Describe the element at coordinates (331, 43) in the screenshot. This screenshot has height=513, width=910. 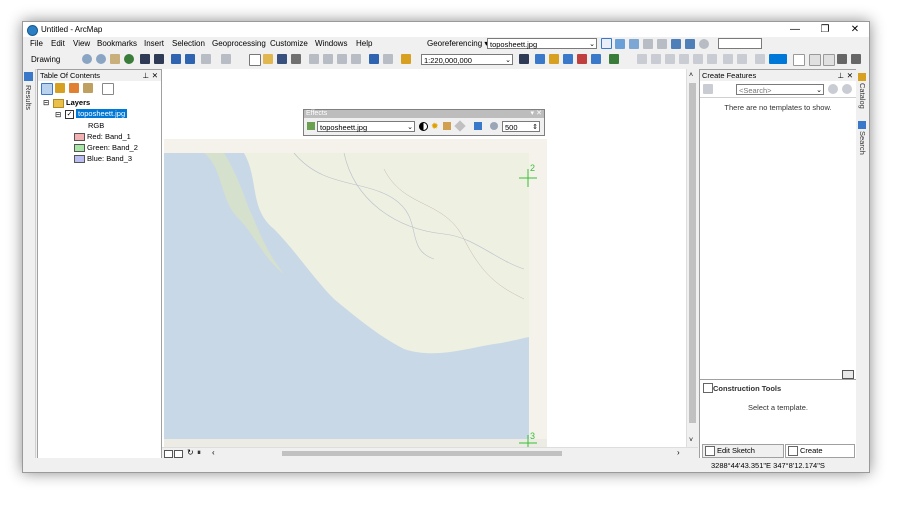
I see `menu-windows: Windows` at that location.